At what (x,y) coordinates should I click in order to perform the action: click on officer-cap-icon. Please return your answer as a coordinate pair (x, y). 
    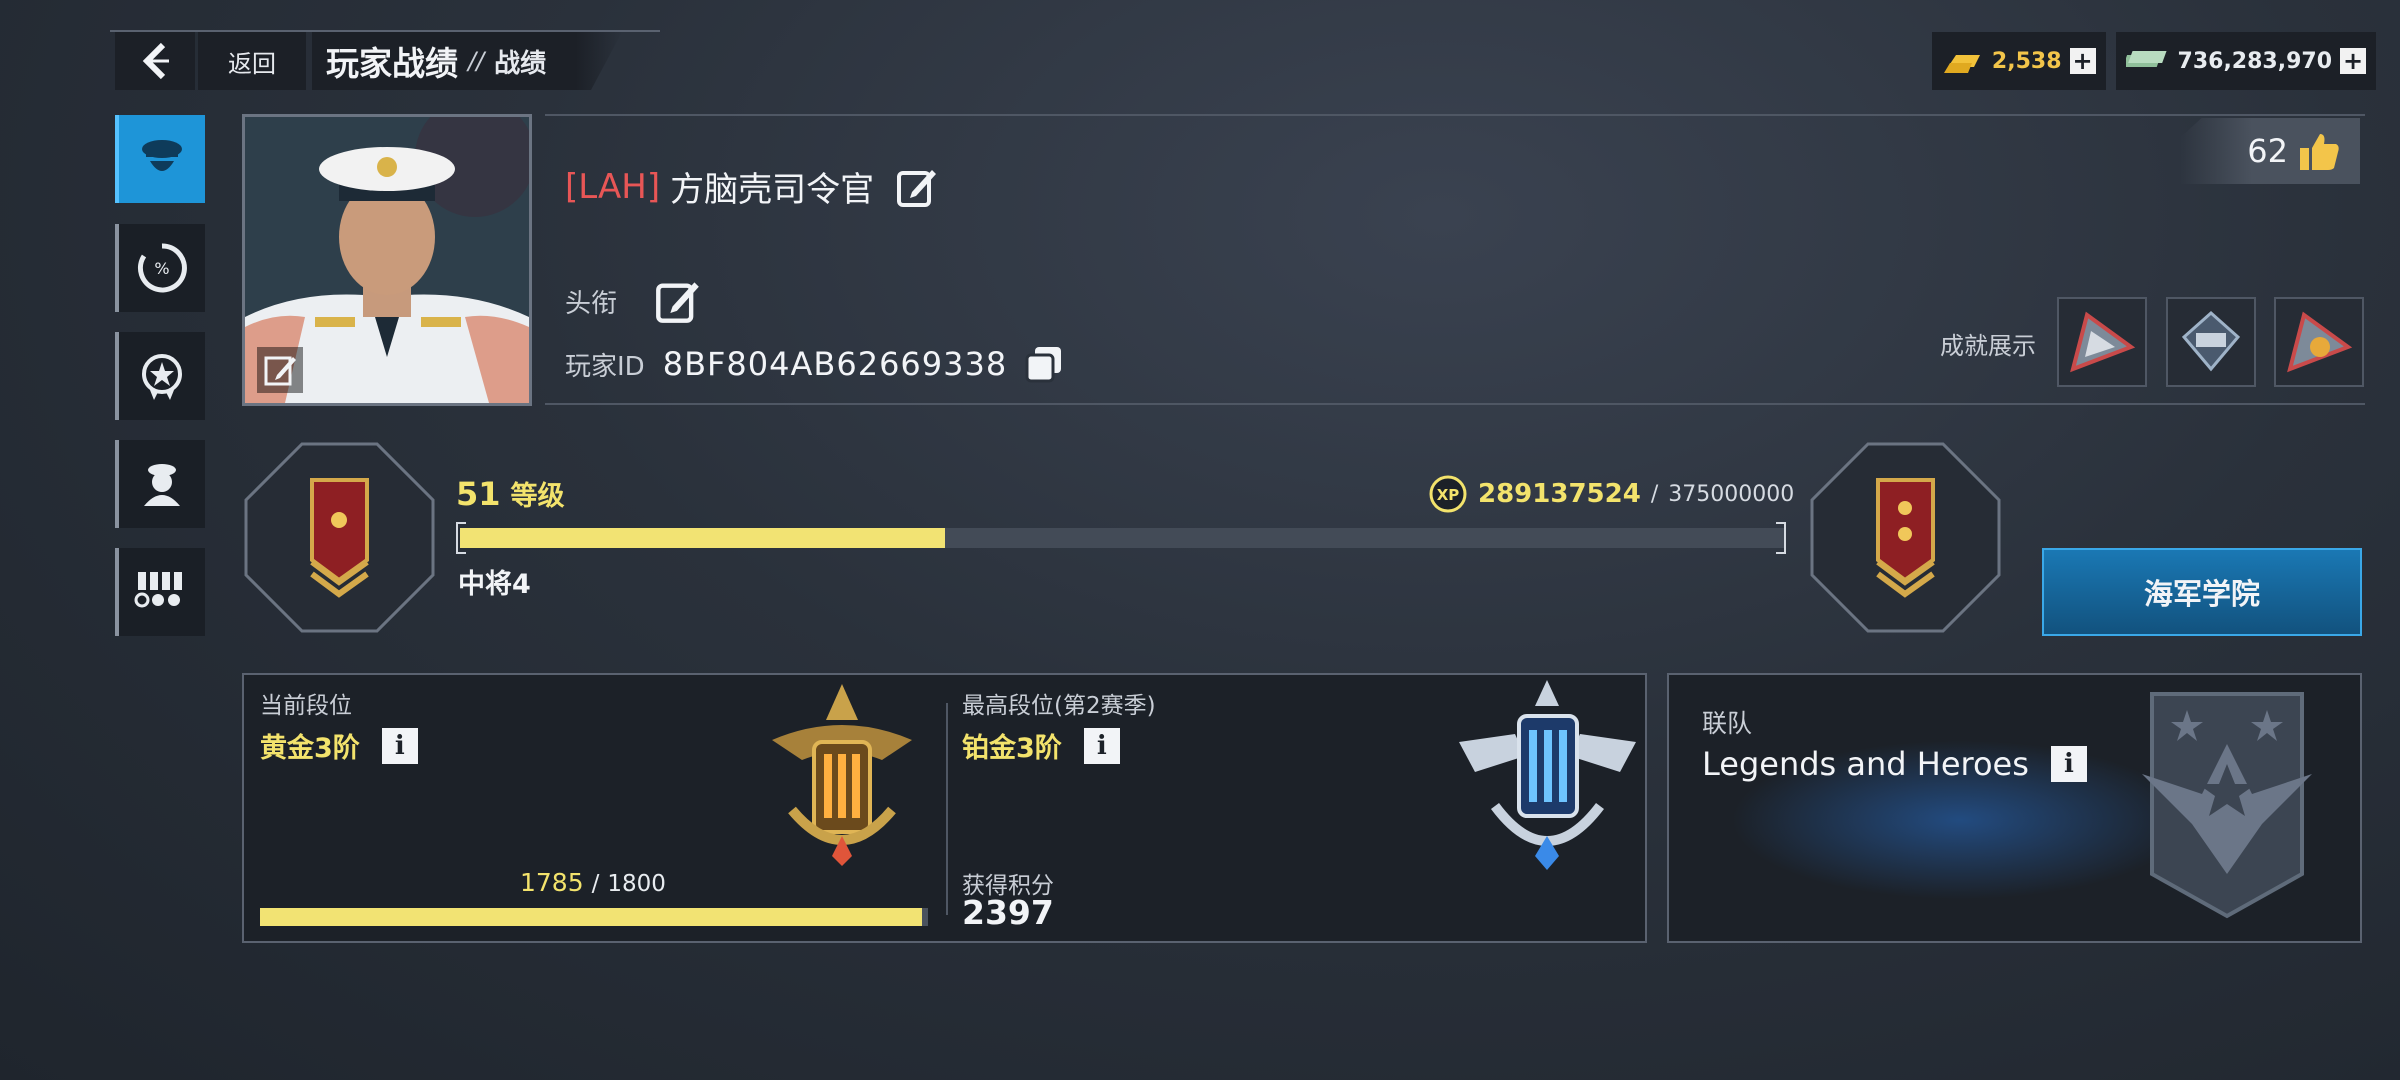
    Looking at the image, I should click on (162, 155).